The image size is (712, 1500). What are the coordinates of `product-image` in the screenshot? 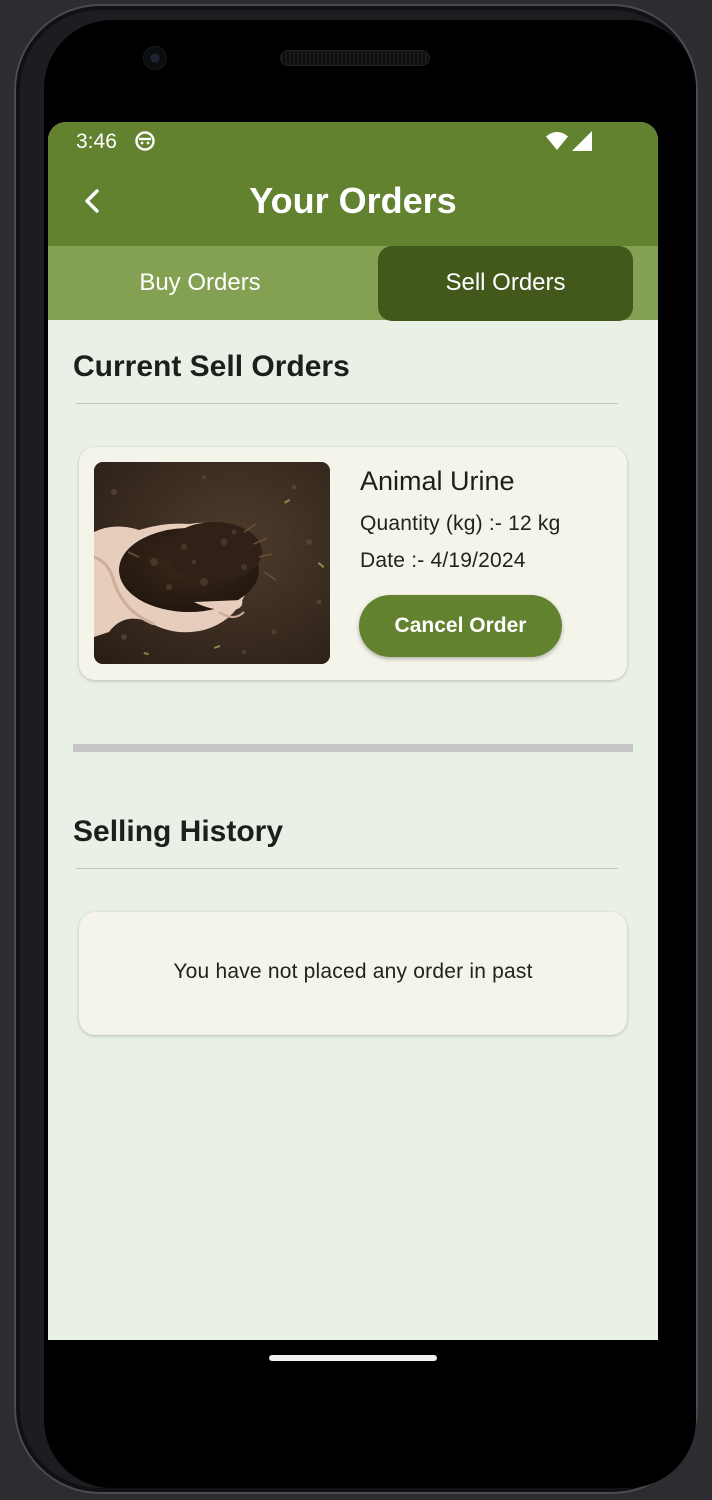 It's located at (212, 563).